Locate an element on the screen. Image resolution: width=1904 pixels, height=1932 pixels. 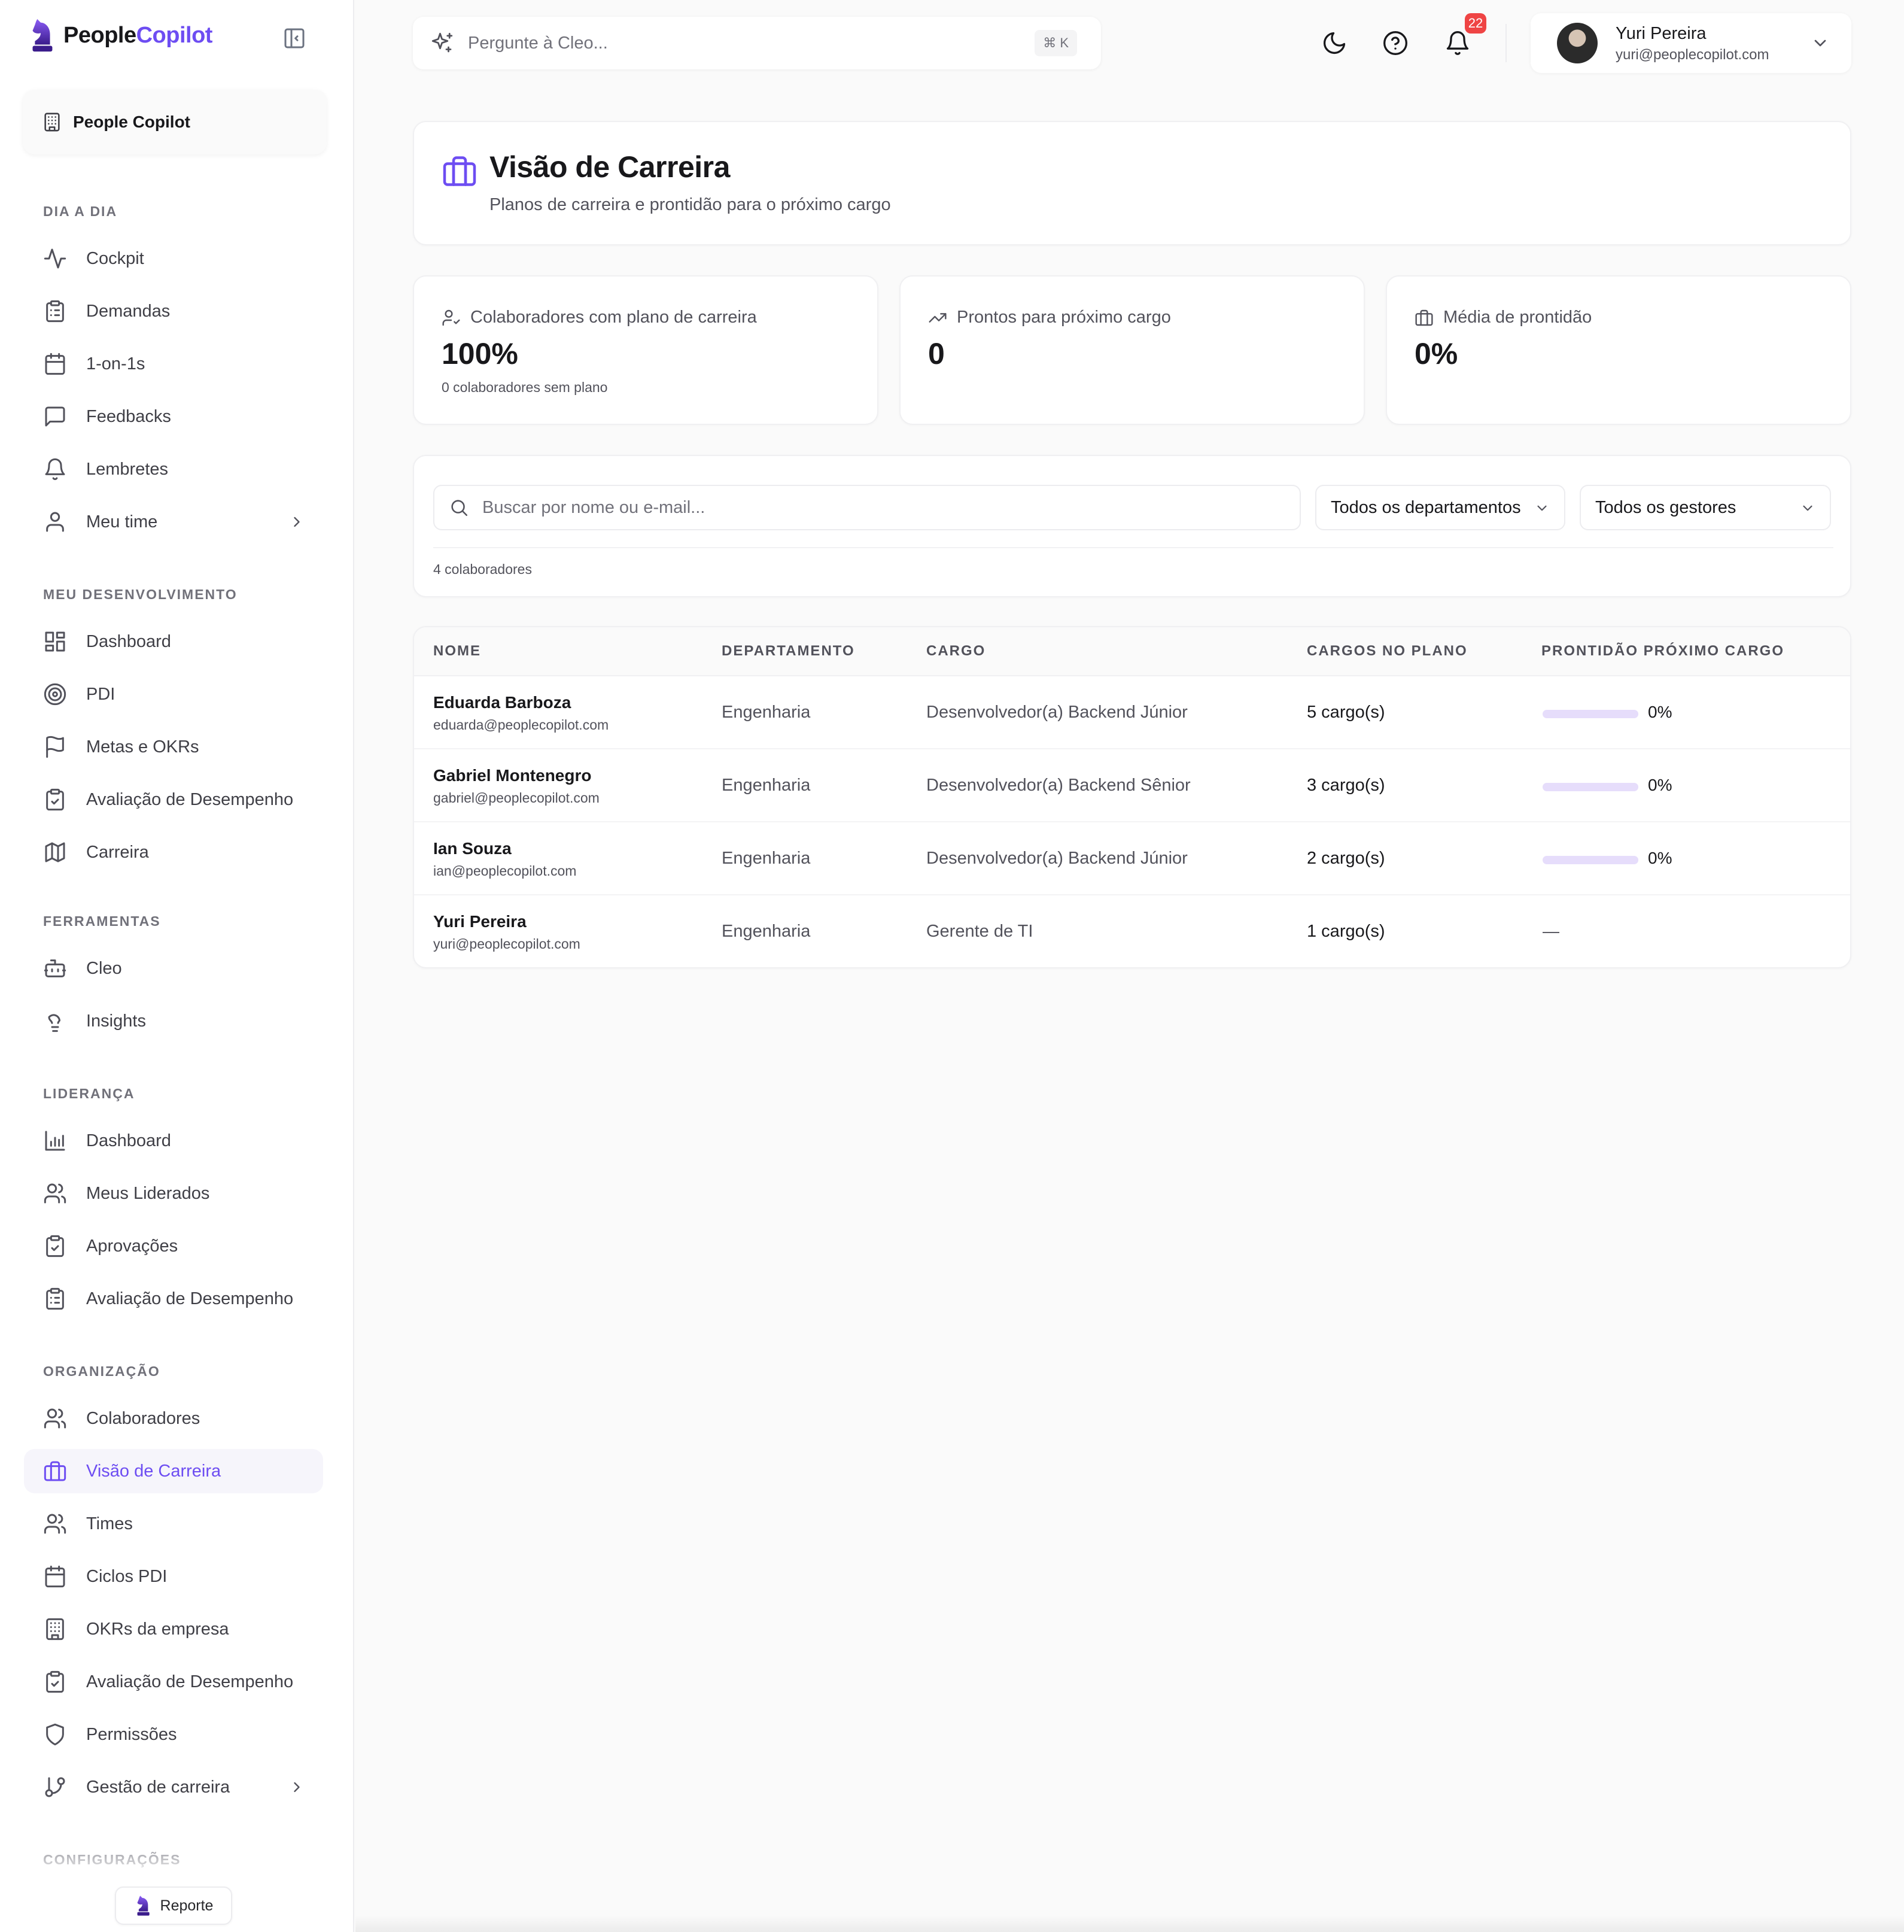
sidebar-item-cleo: Cleo is located at coordinates (173, 968).